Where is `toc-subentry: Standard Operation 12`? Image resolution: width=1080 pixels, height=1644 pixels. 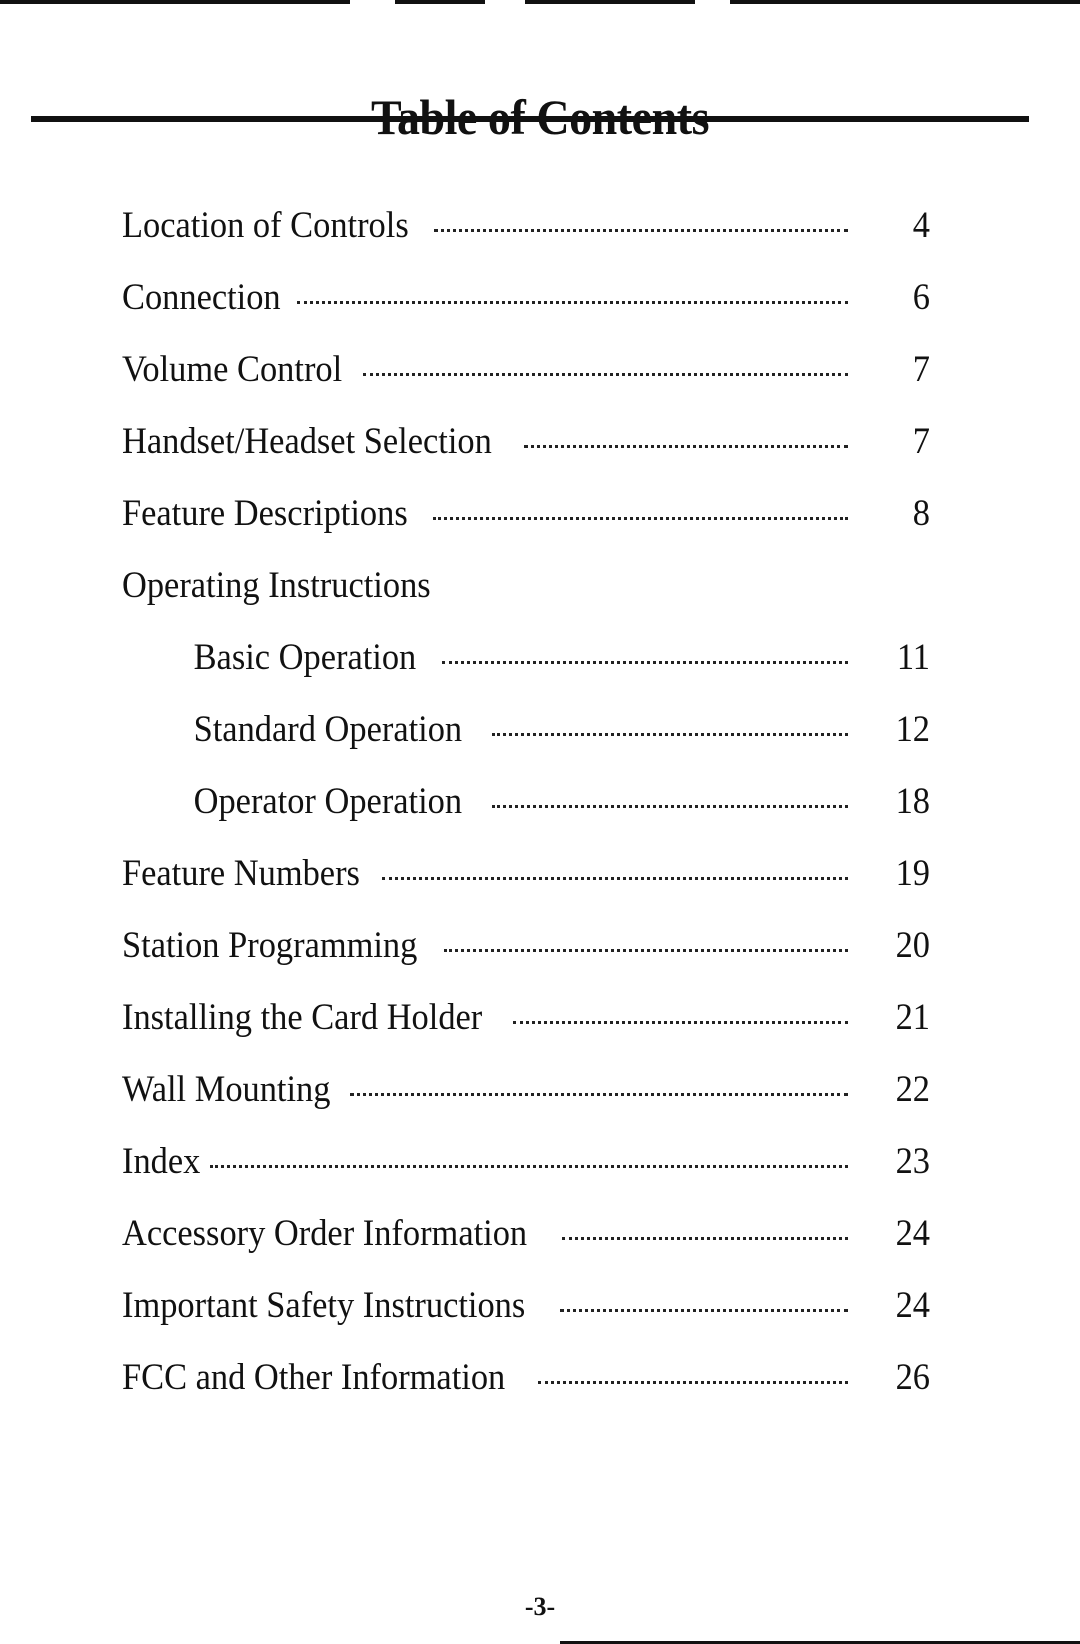 toc-subentry: Standard Operation 12 is located at coordinates (526, 744).